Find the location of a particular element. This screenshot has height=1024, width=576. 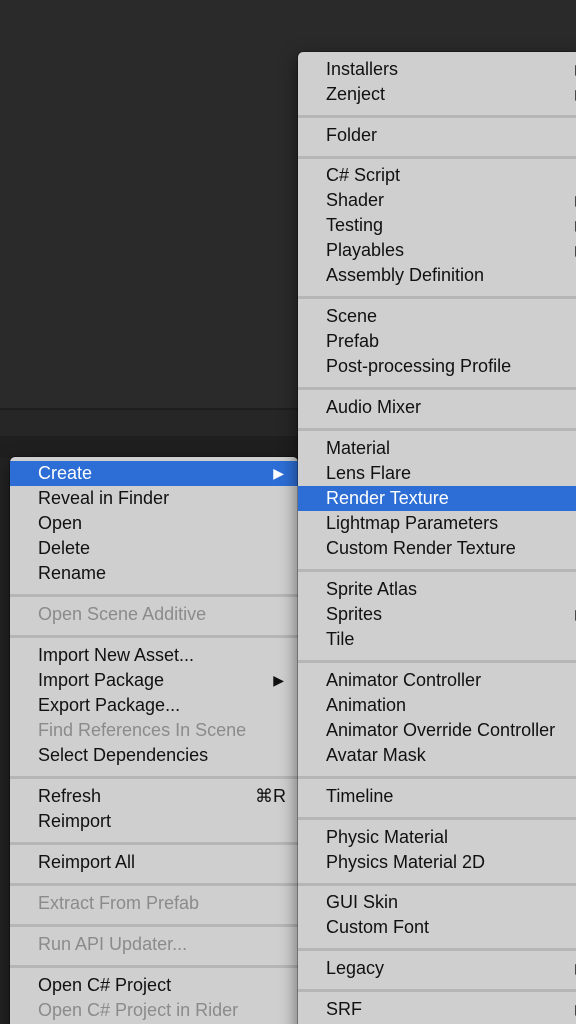

submenu-item-timeline: Timeline is located at coordinates (437, 796).